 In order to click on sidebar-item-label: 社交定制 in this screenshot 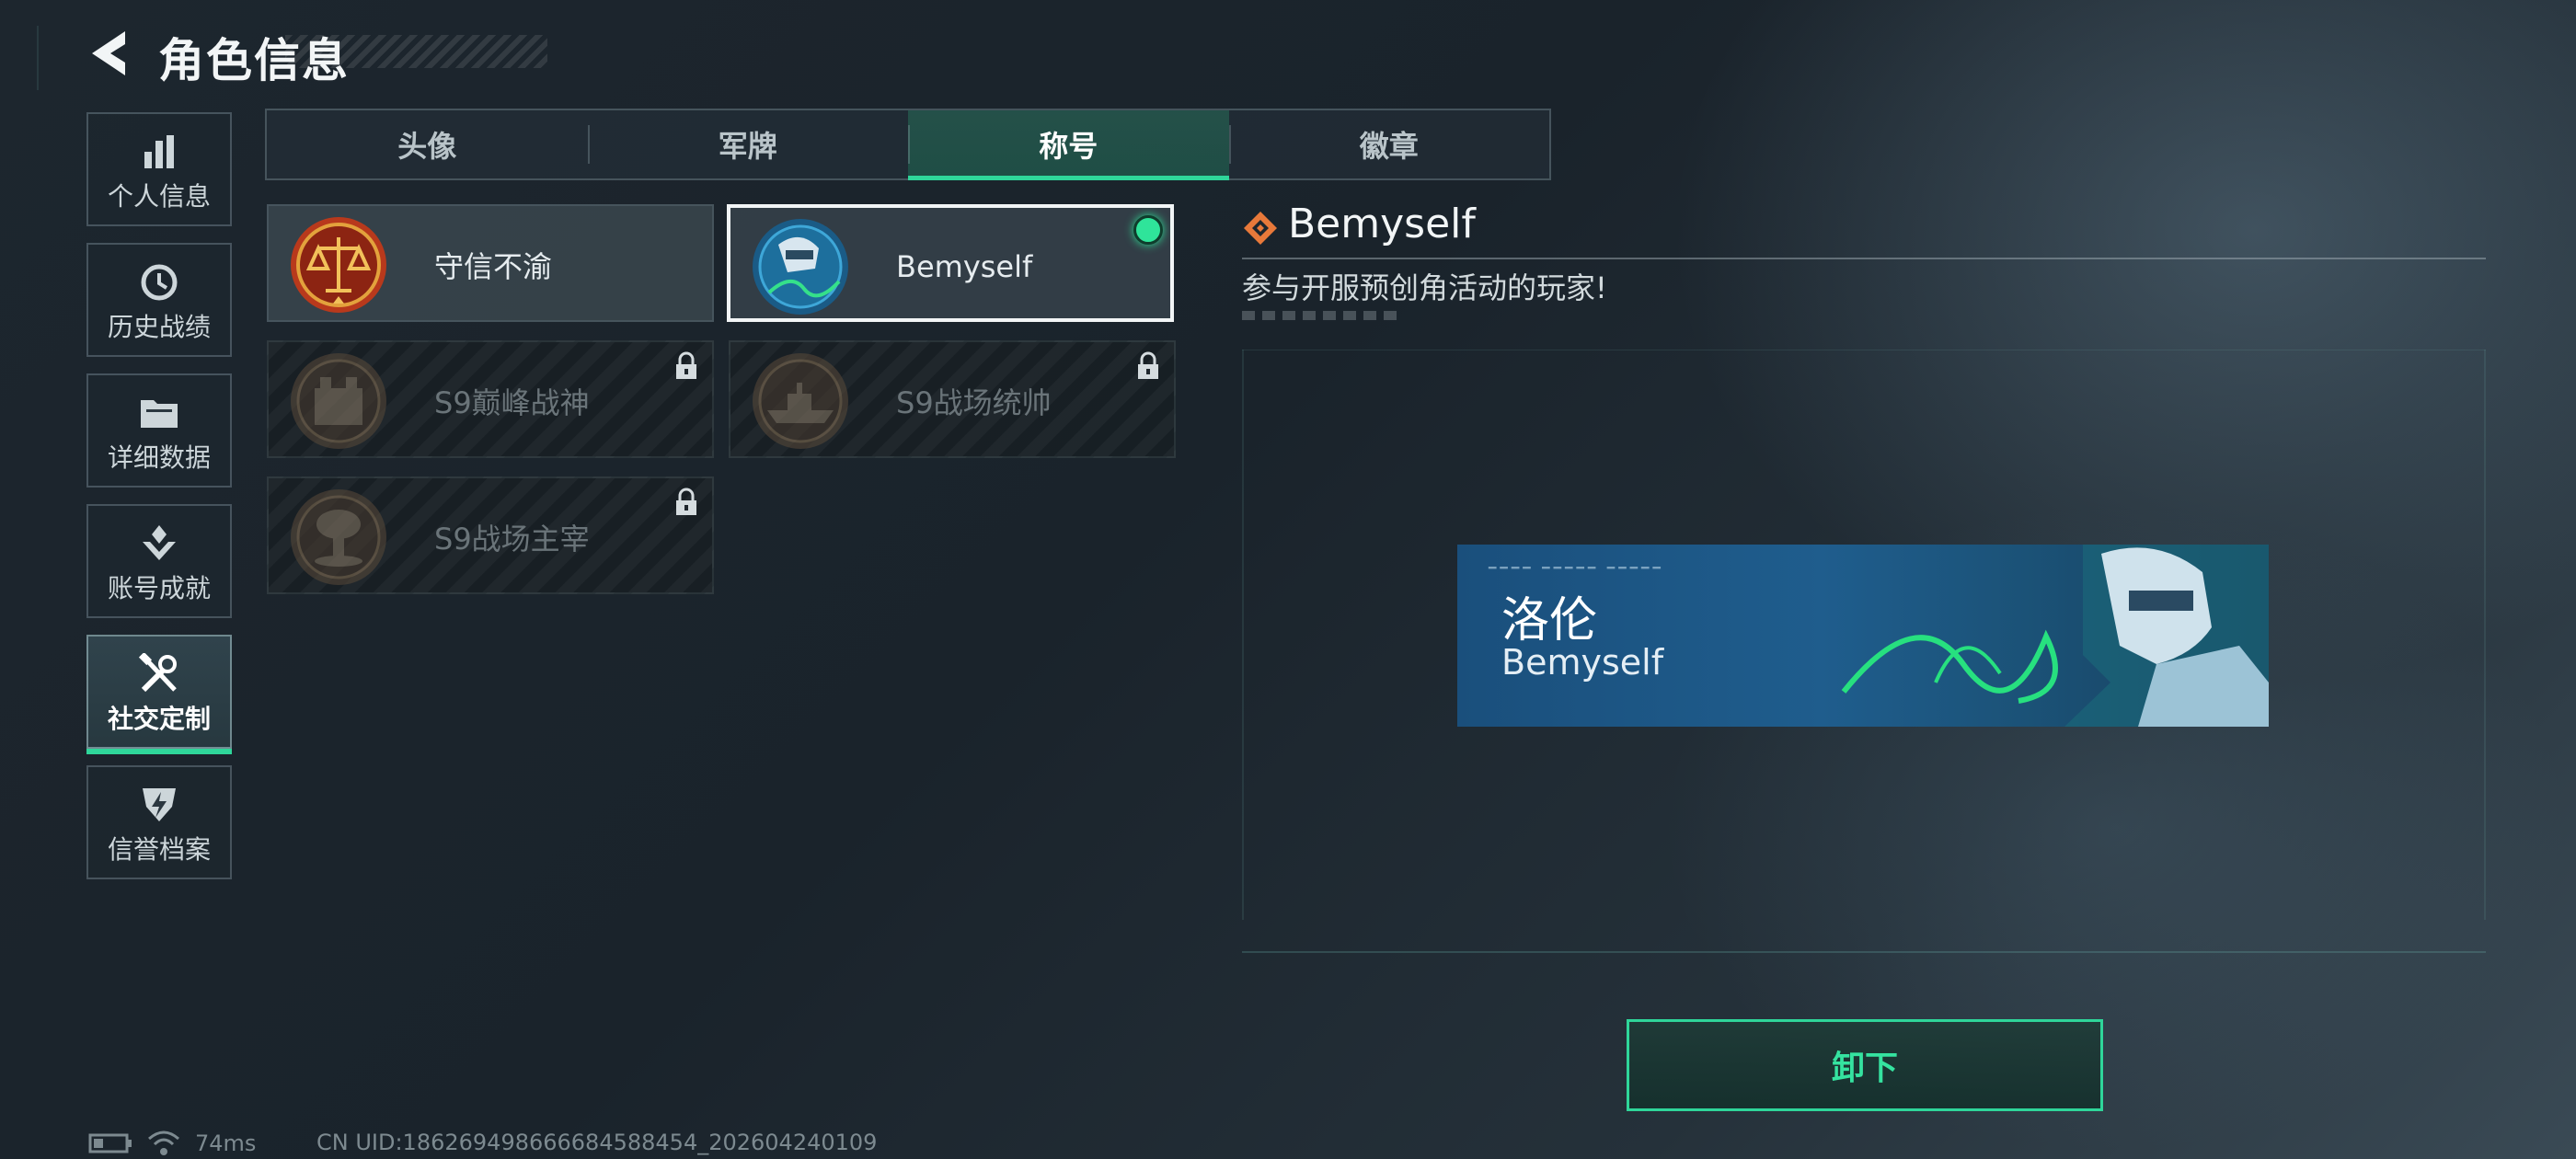, I will do `click(159, 719)`.